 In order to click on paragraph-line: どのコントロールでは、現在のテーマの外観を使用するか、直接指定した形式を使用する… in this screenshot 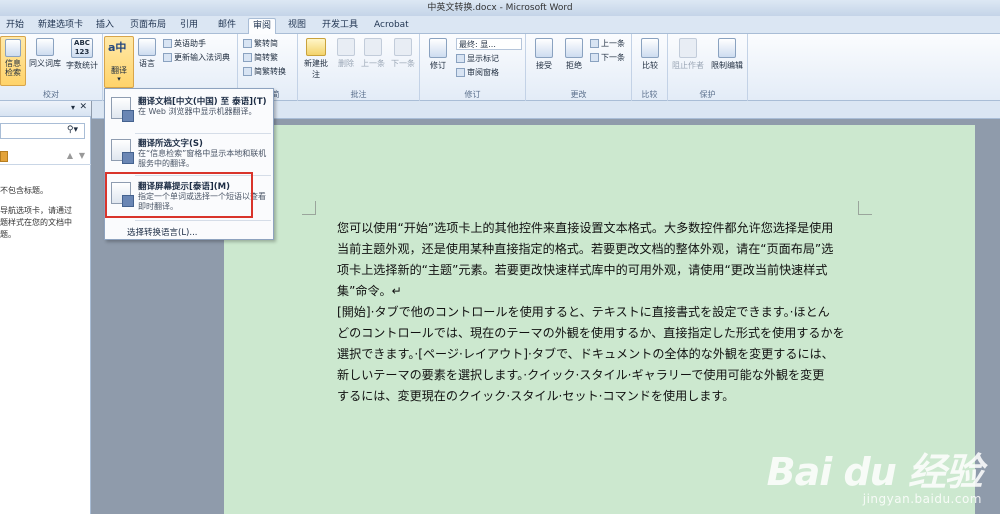, I will do `click(591, 333)`.